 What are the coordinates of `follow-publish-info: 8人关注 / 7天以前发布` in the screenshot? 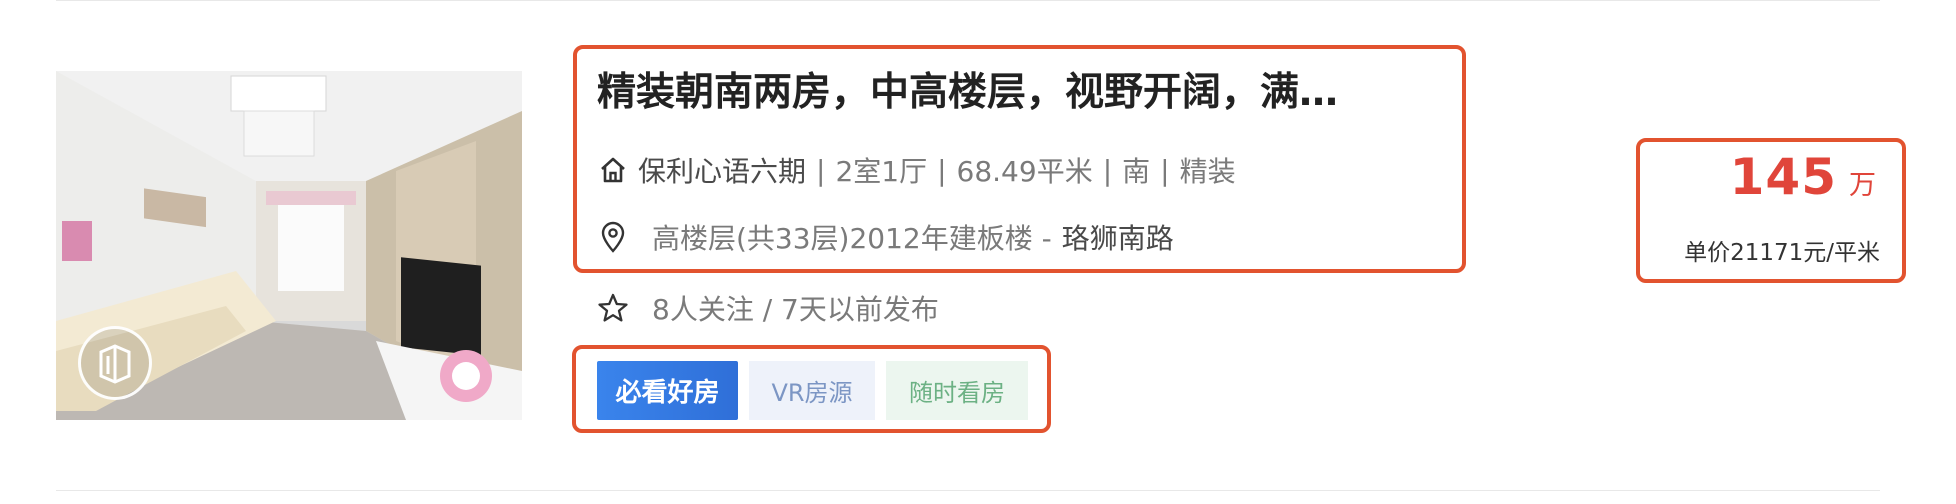 It's located at (795, 309).